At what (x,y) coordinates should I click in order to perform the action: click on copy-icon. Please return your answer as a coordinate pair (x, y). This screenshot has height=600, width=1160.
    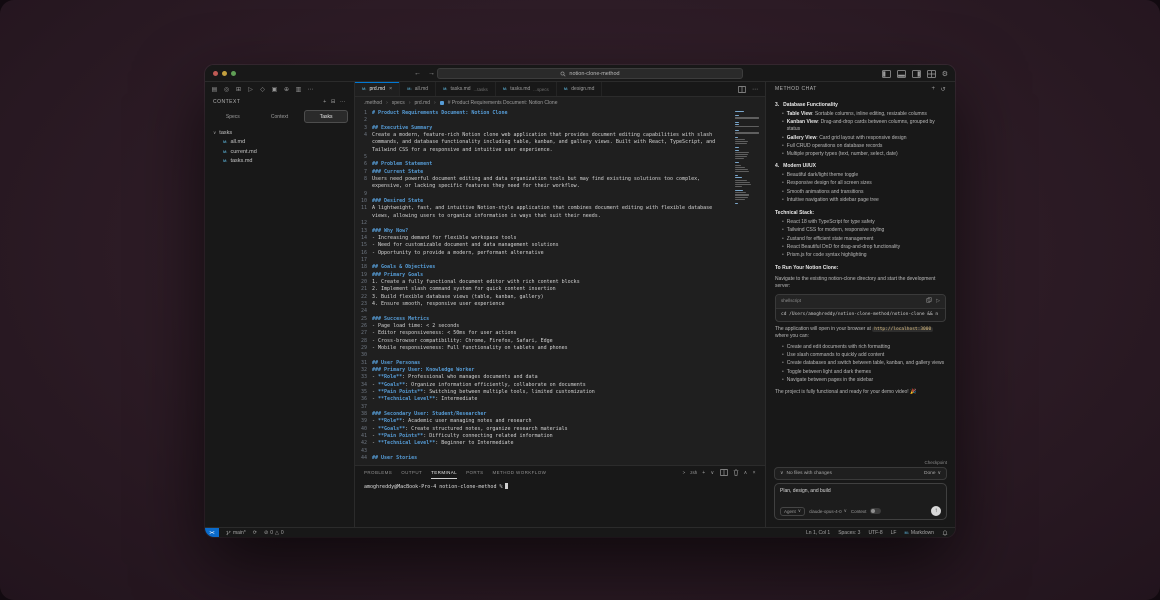
    Looking at the image, I should click on (929, 301).